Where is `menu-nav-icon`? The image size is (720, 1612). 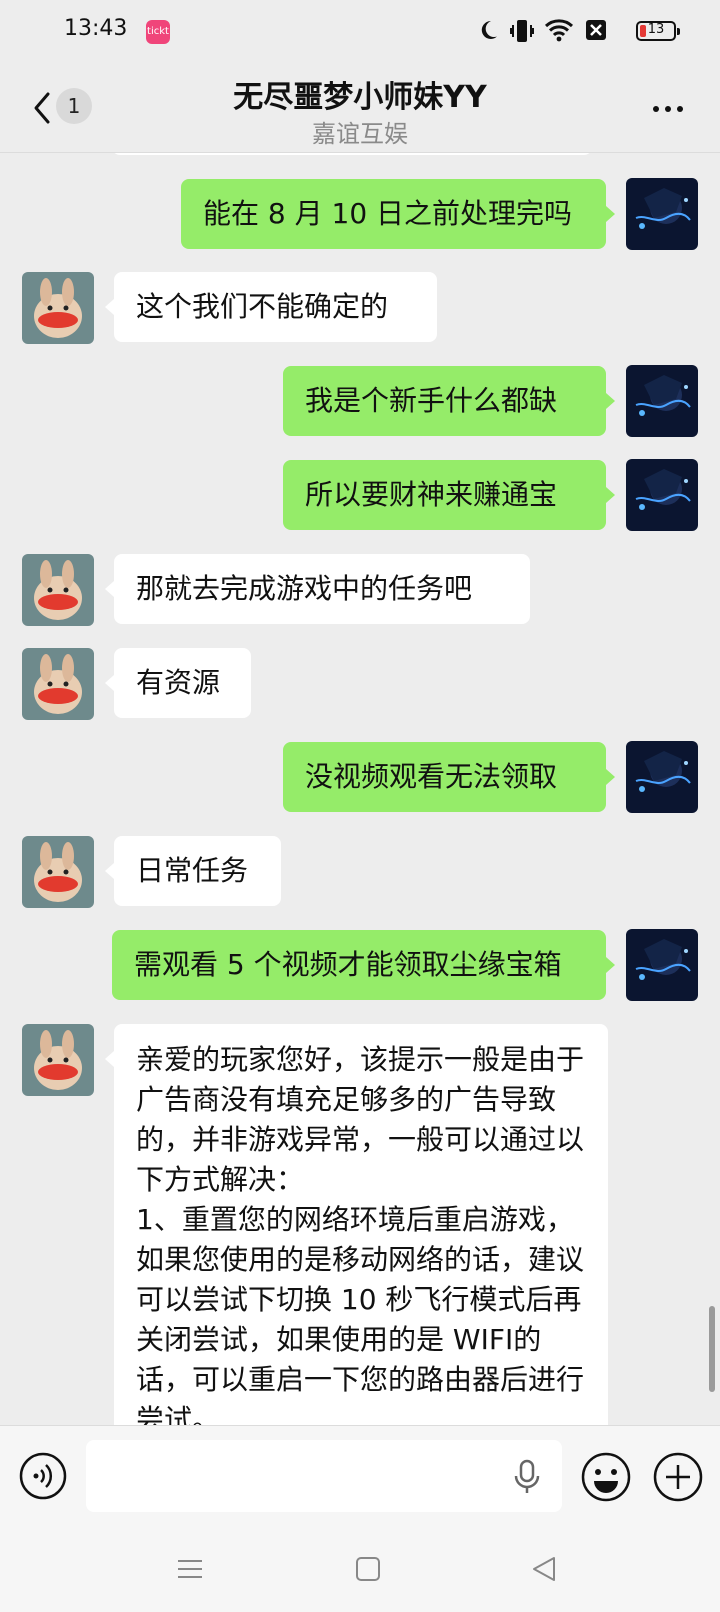
menu-nav-icon is located at coordinates (190, 1569).